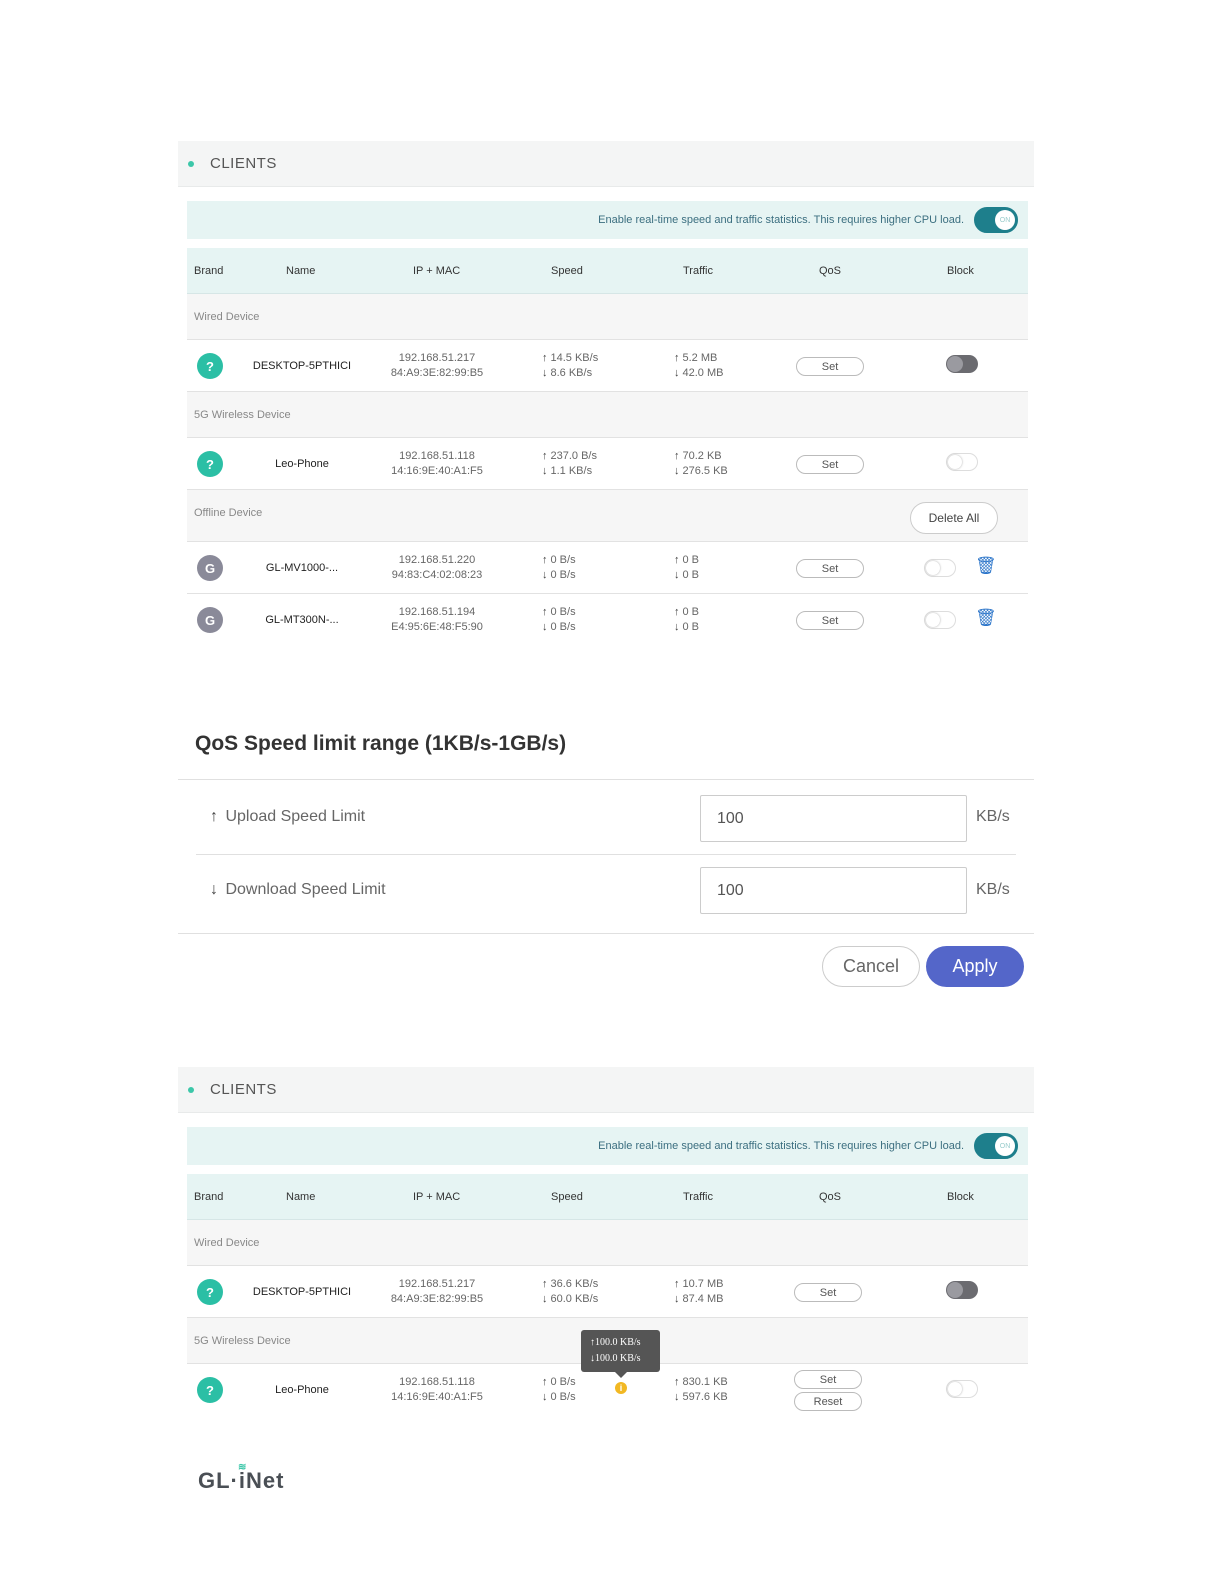  Describe the element at coordinates (700, 358) in the screenshot. I see `traffic-up: 5.2 MB` at that location.